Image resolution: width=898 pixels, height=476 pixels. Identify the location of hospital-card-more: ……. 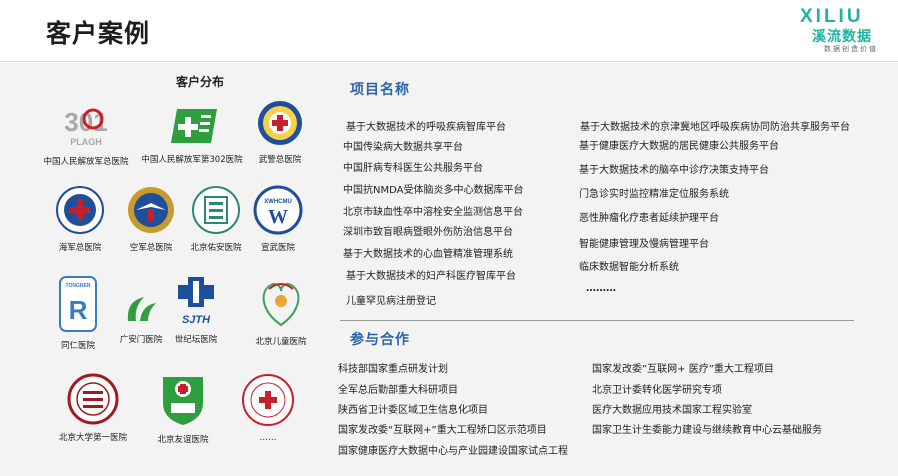
(268, 408).